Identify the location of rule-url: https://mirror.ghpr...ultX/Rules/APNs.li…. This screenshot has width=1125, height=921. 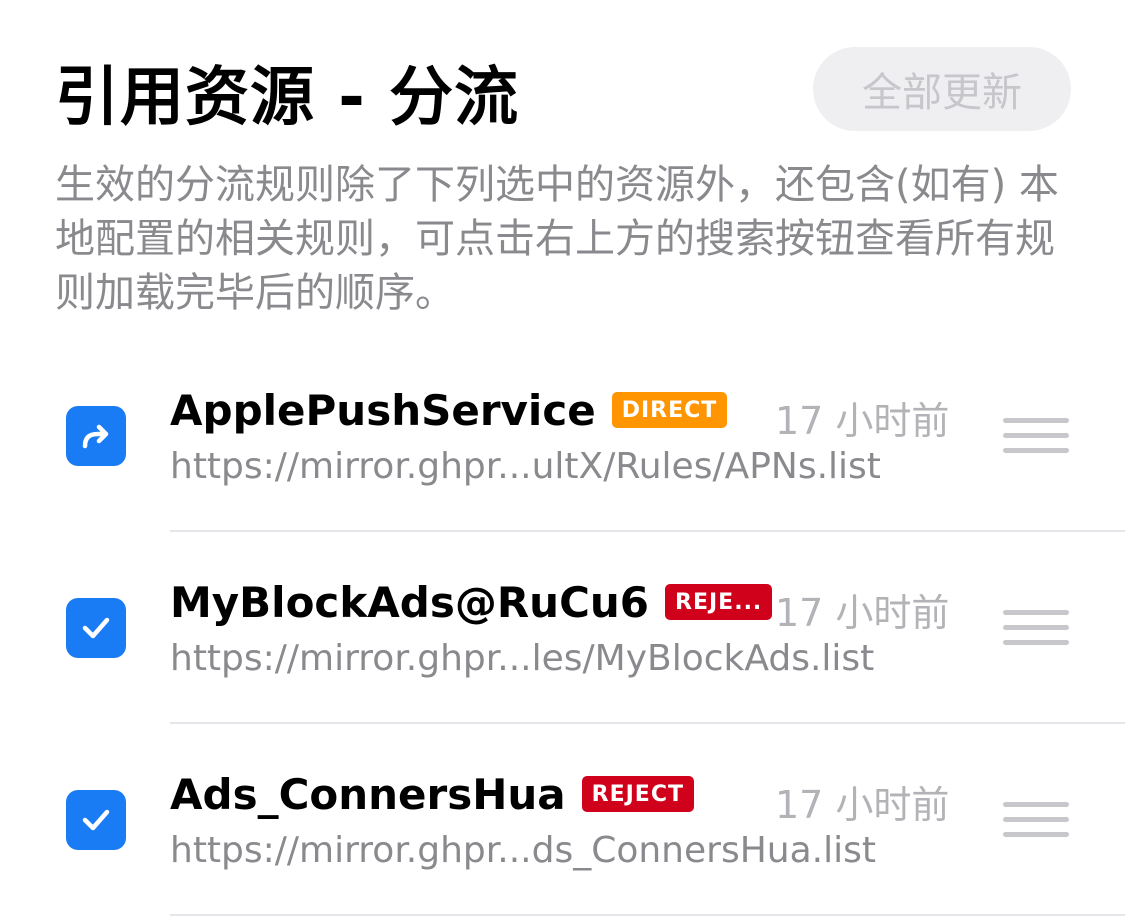
(525, 466).